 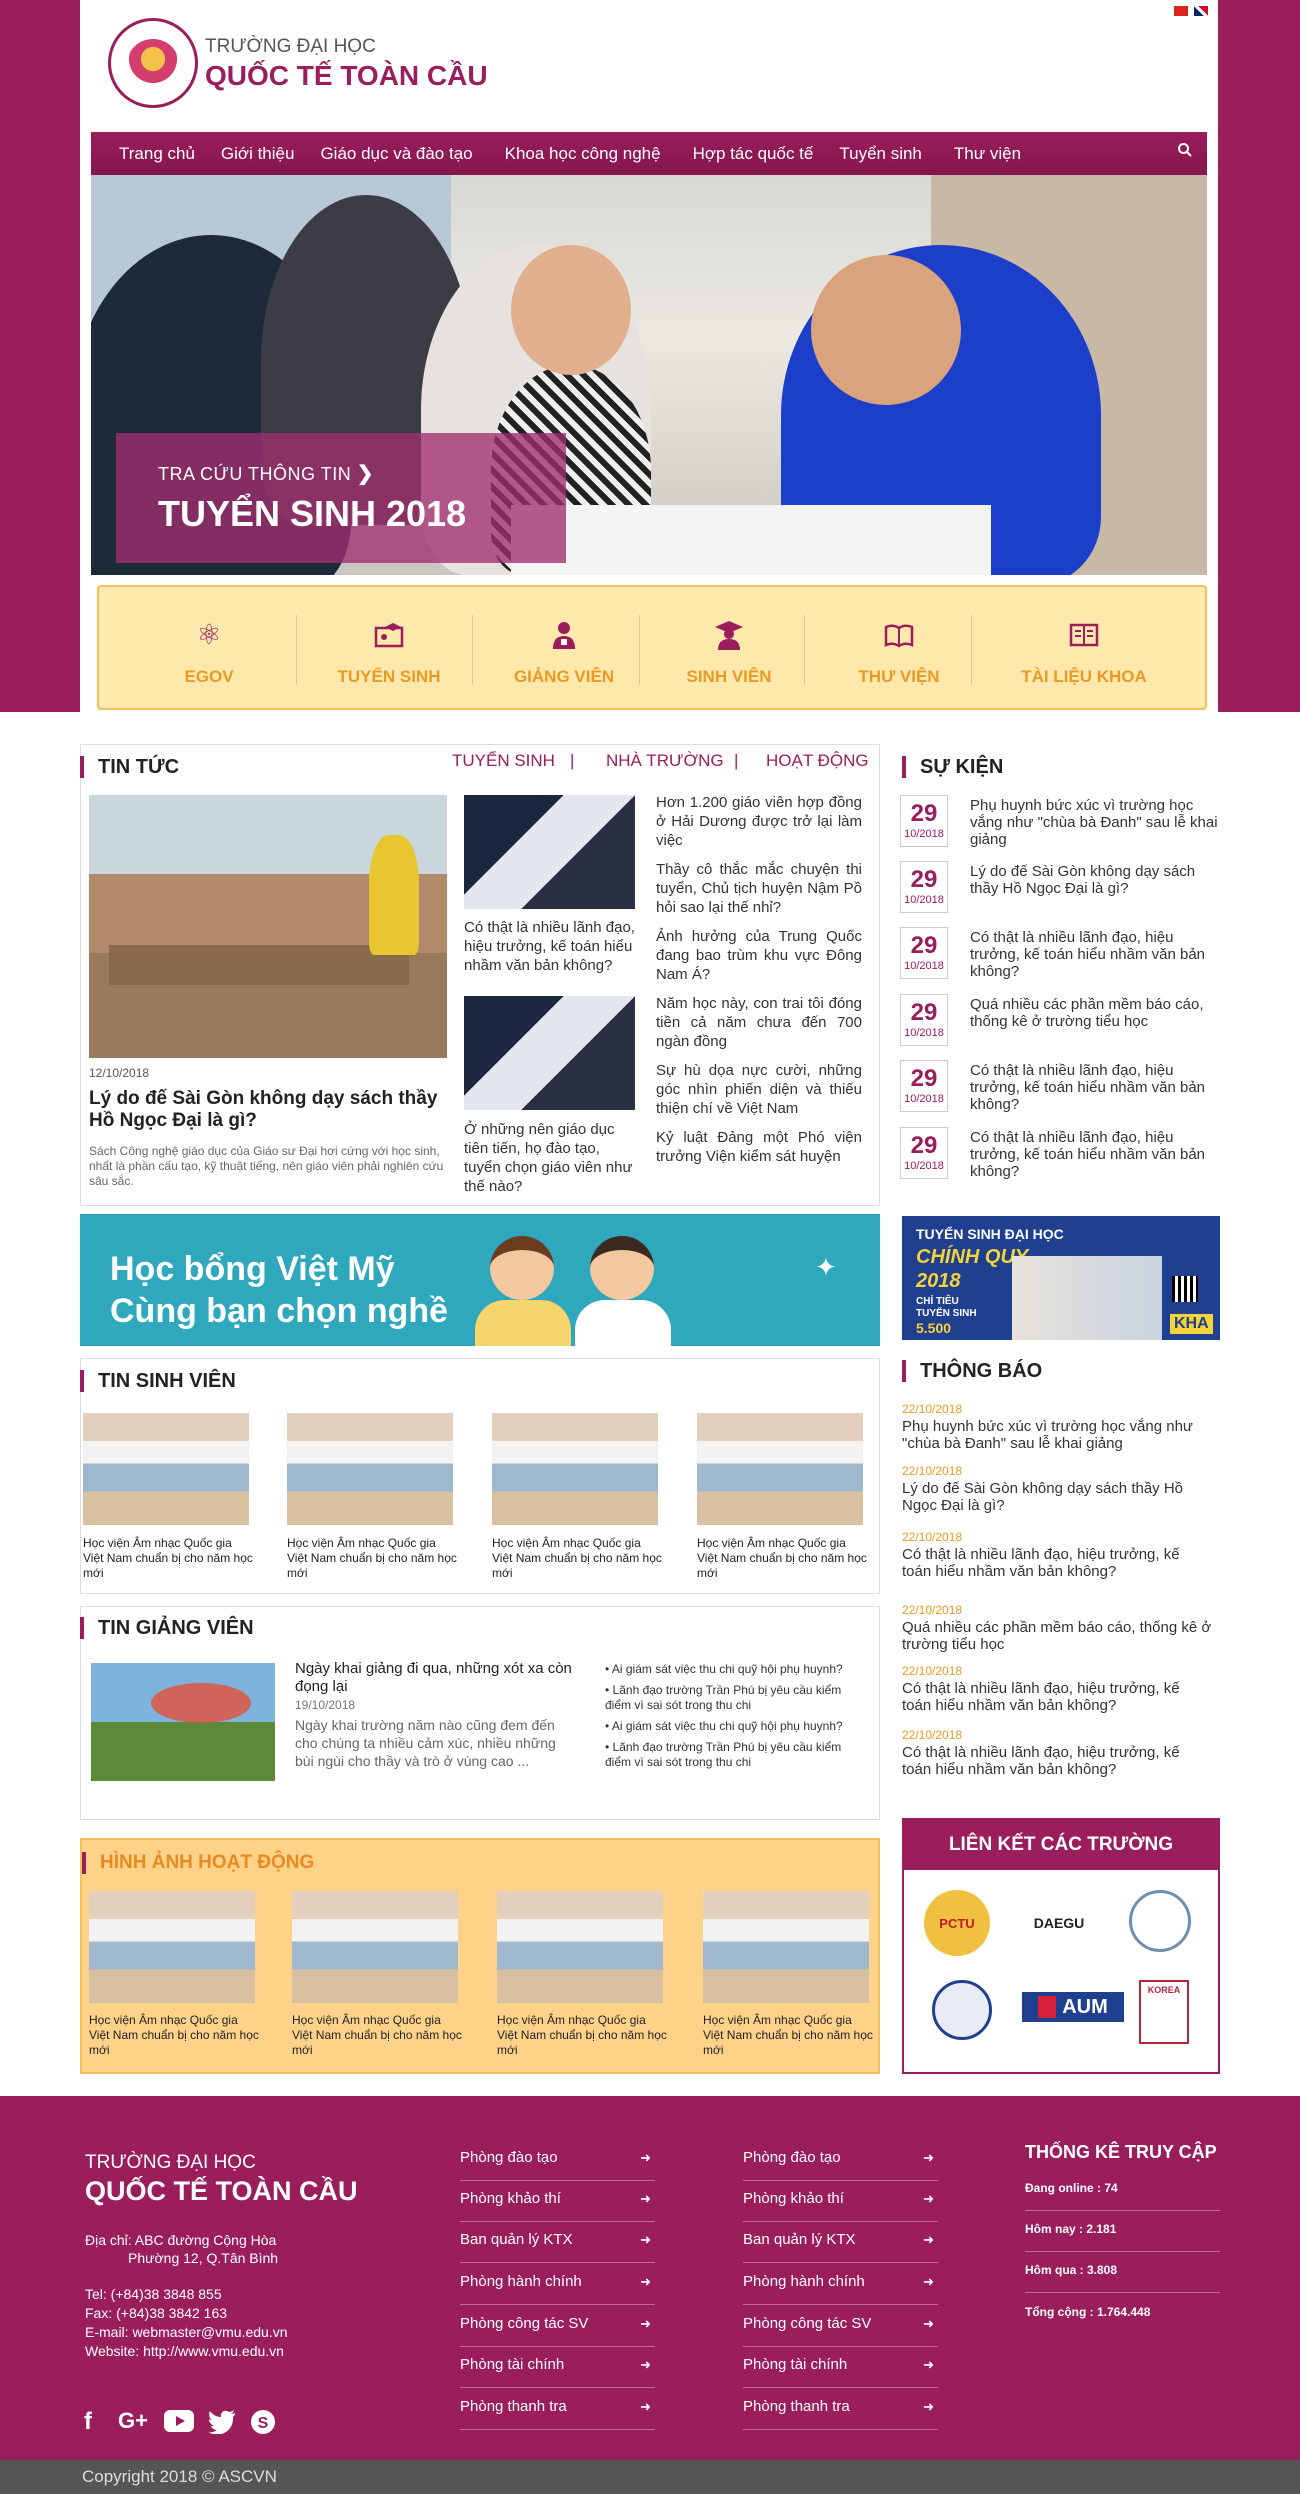 What do you see at coordinates (957, 1923) in the screenshot?
I see `partner-logo-pctu: PCTU` at bounding box center [957, 1923].